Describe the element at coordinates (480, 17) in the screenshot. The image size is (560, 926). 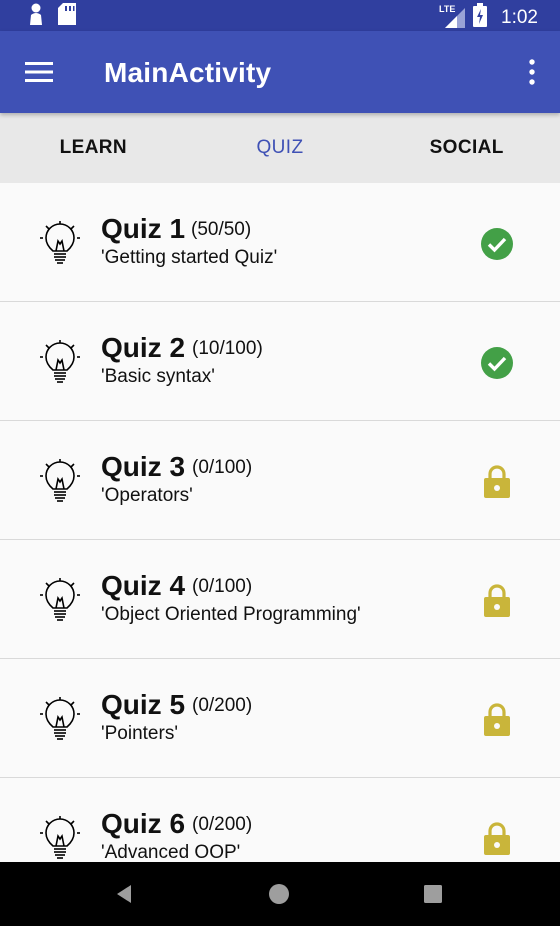
I see `battery-charging-icon` at that location.